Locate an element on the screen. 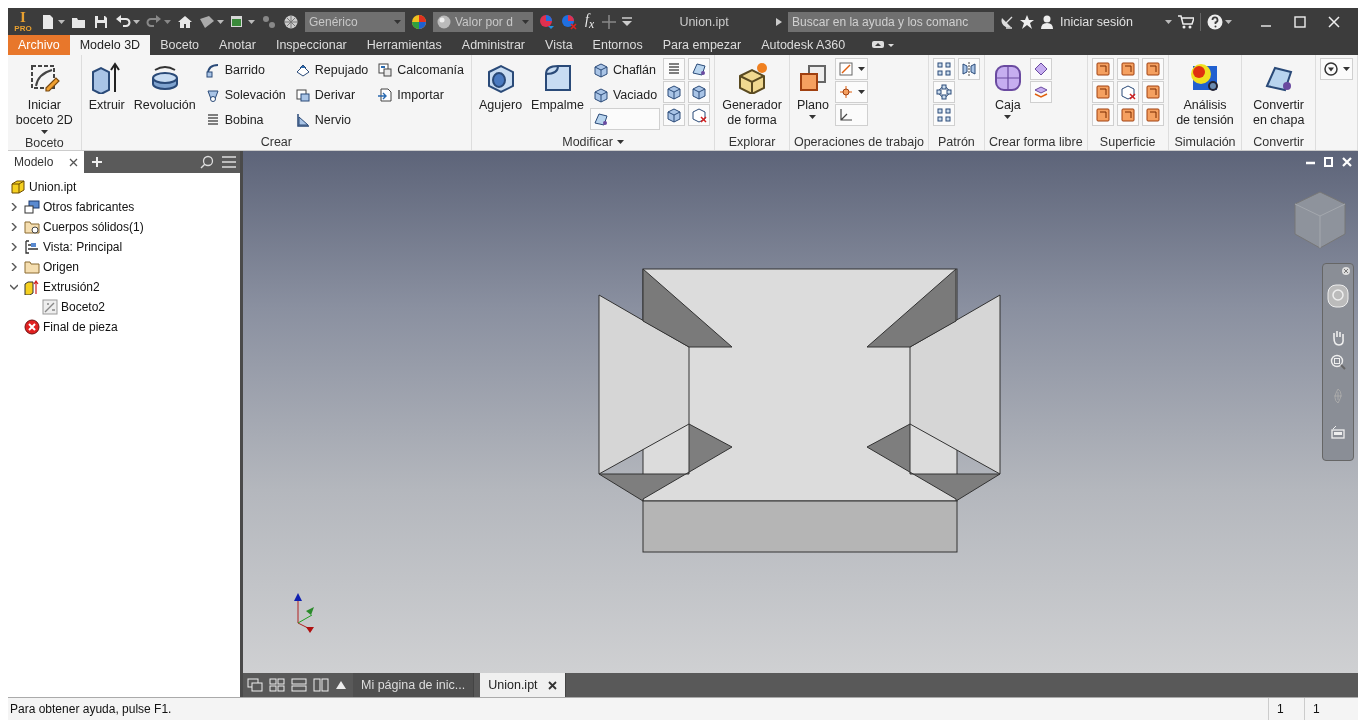 This screenshot has width=1366, height=726. ribbon-tool-button: Plano is located at coordinates (812, 95).